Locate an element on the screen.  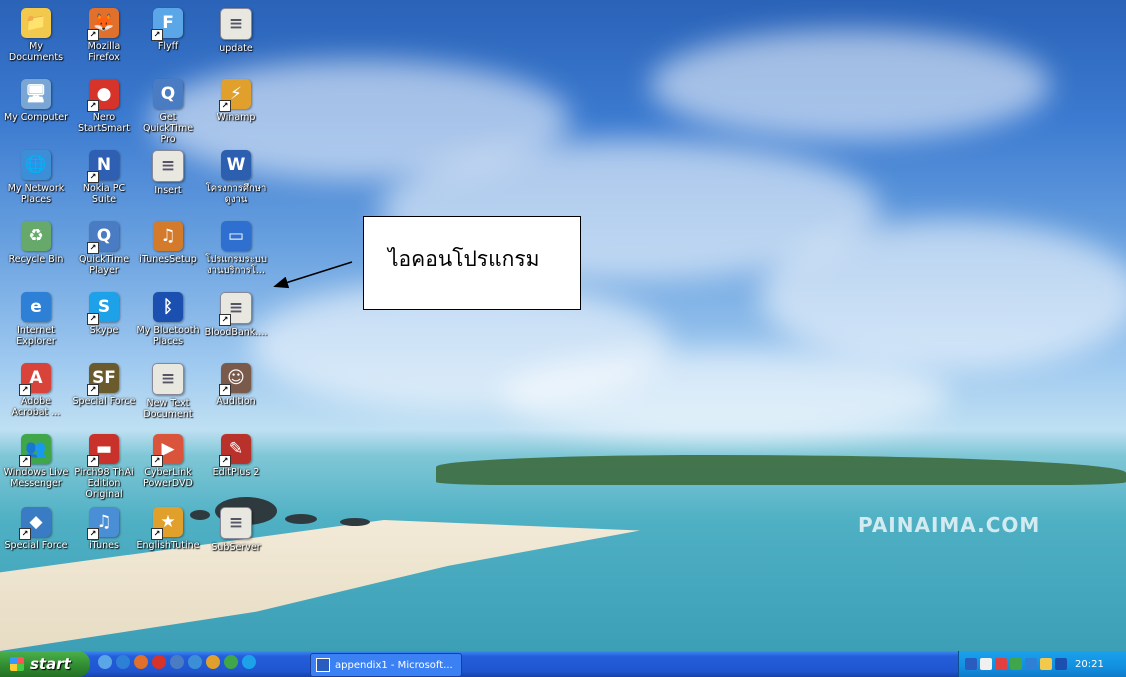
desktop-icon-label: Flyff is located at coordinates (168, 46).